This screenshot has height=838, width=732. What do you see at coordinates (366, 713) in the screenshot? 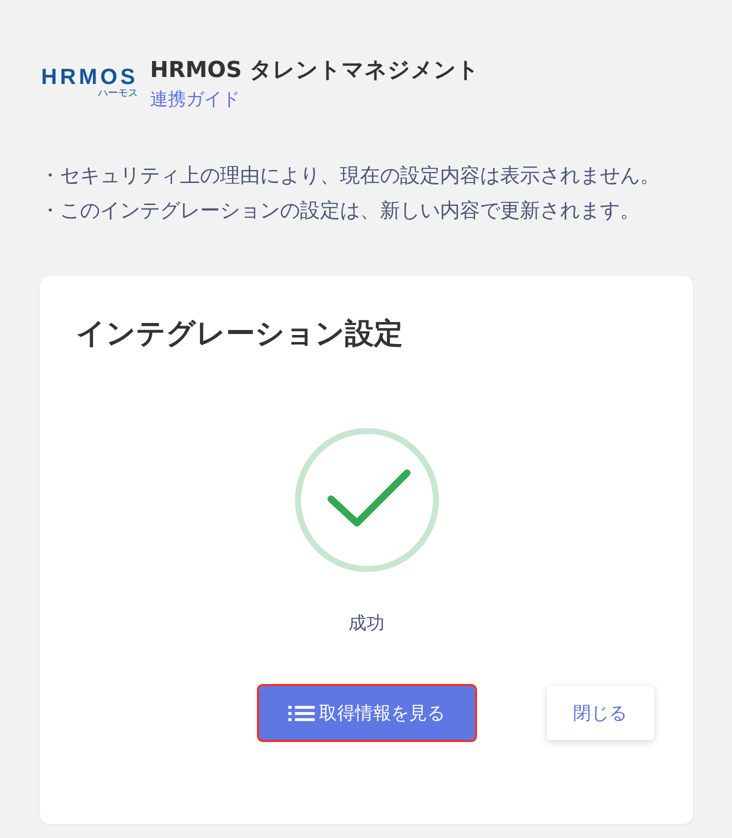
I see `view-info-button: 取得情報を見る` at bounding box center [366, 713].